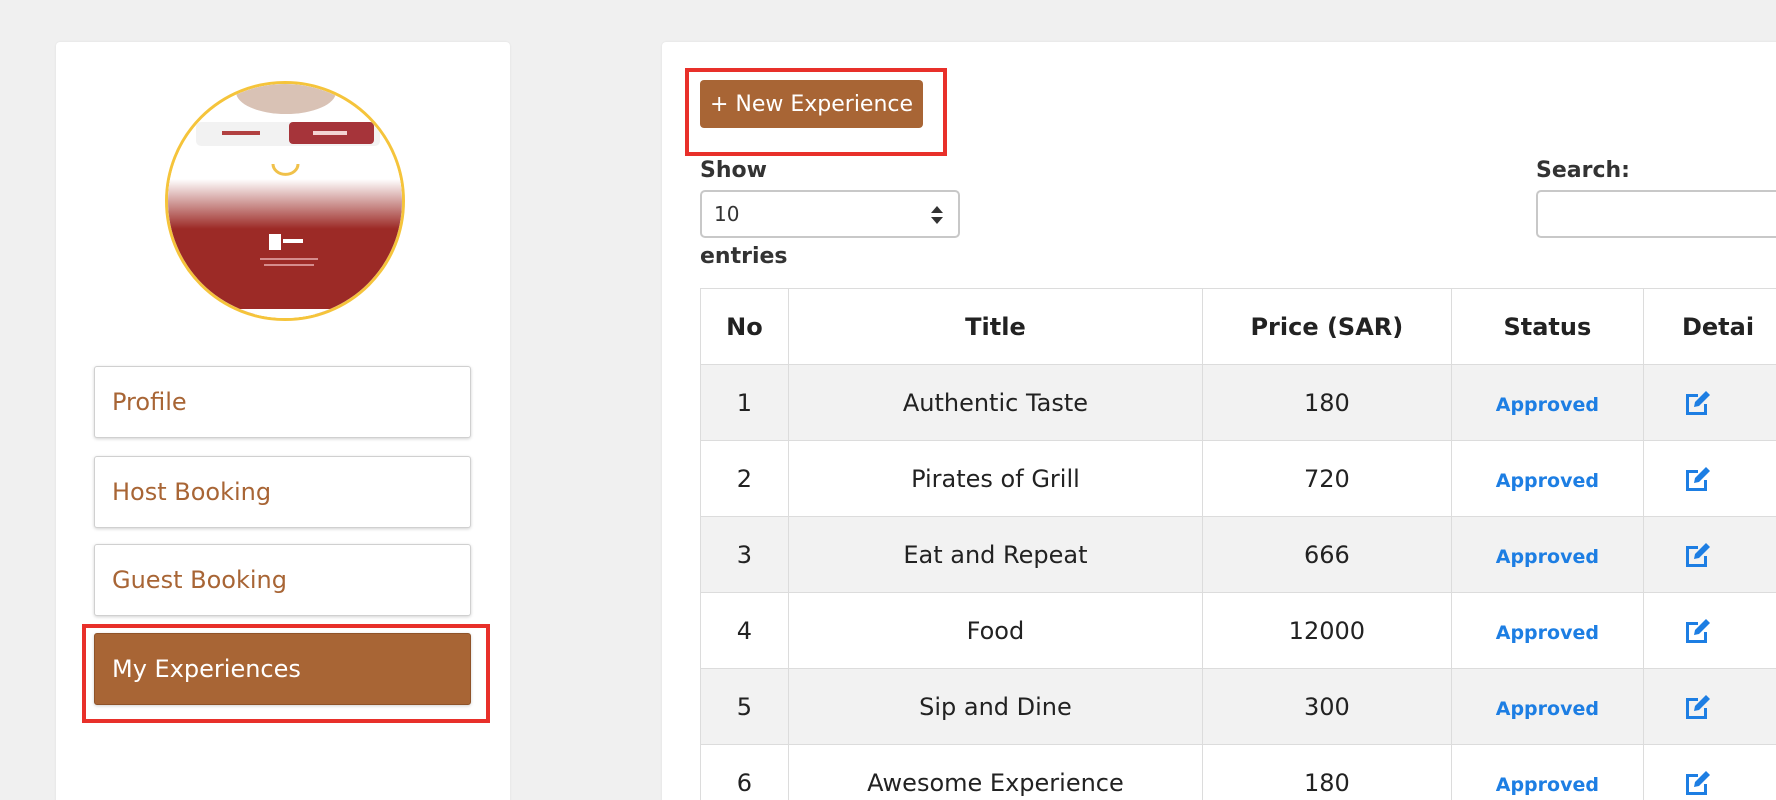 This screenshot has width=1776, height=800. What do you see at coordinates (733, 170) in the screenshot?
I see `show-label: Show` at bounding box center [733, 170].